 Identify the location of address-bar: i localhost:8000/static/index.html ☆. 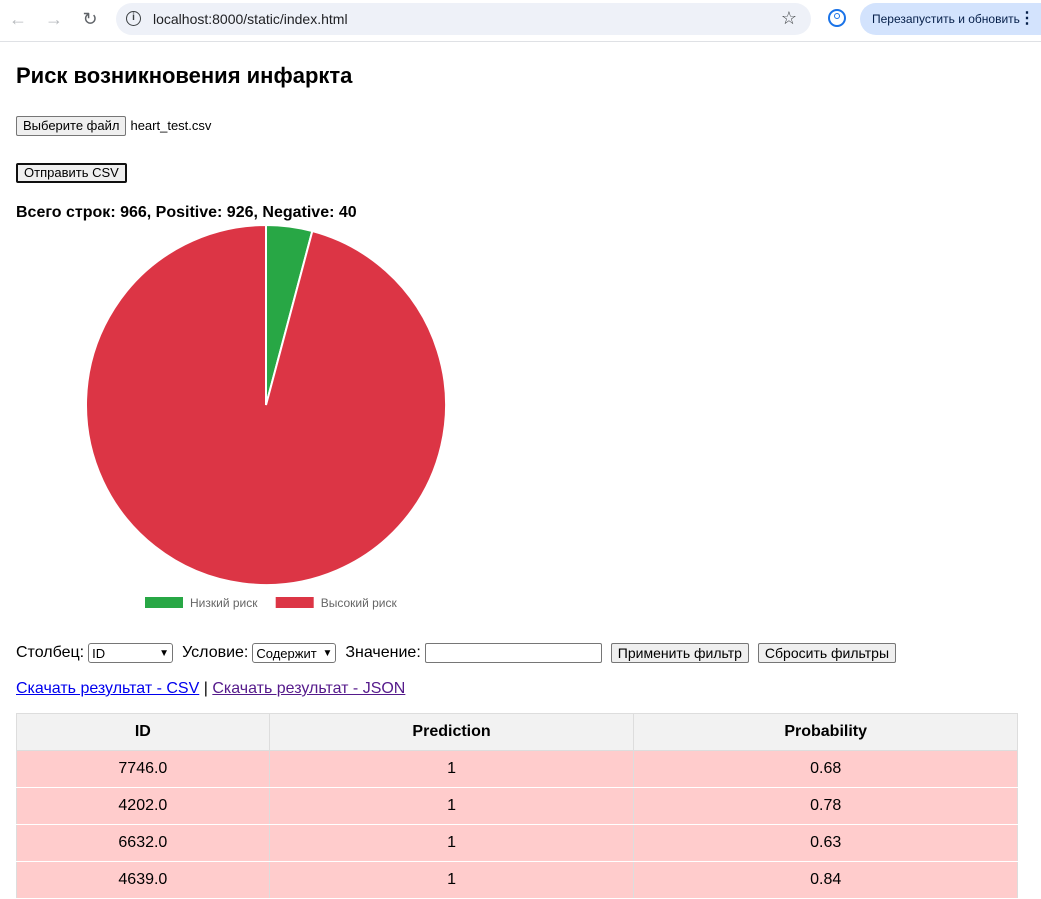
(463, 19).